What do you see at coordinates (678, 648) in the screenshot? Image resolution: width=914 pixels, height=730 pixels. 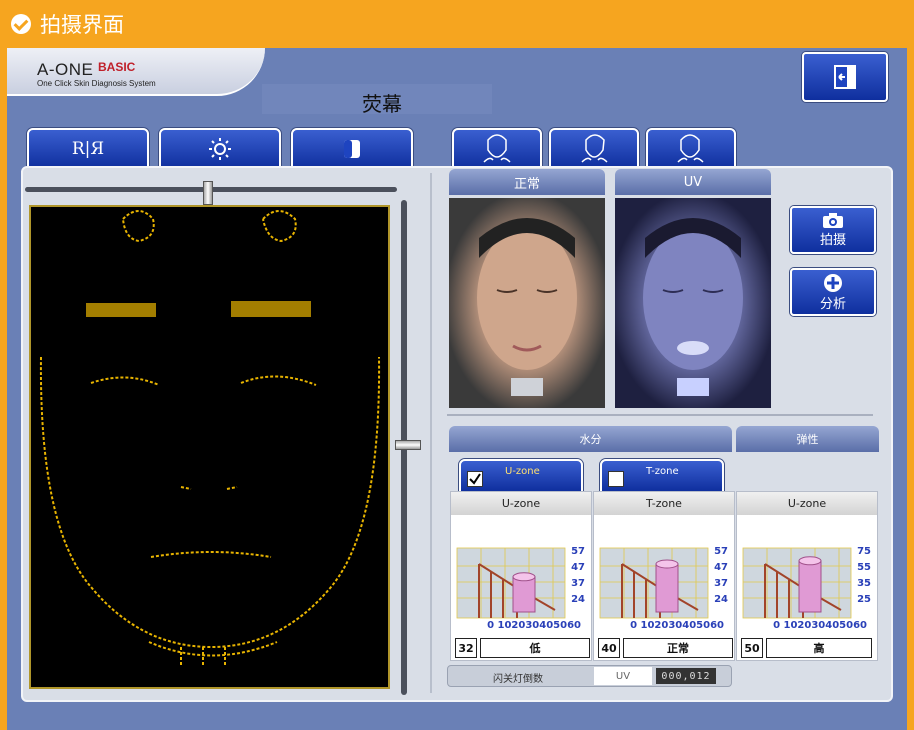 I see `score-grade: 正常` at bounding box center [678, 648].